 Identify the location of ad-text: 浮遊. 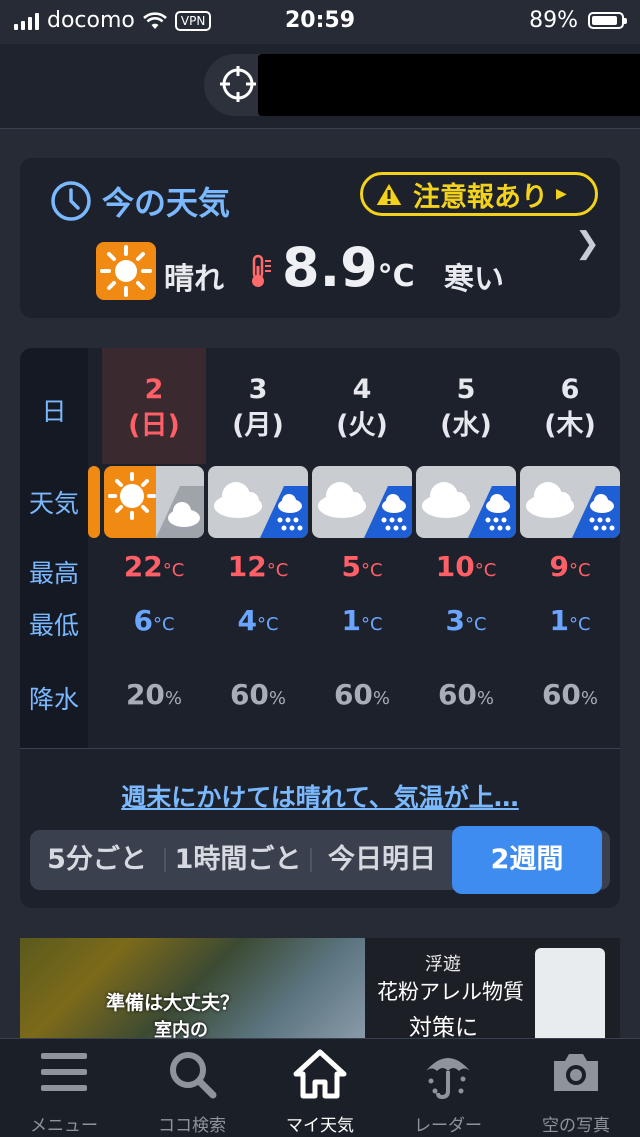
(443, 964).